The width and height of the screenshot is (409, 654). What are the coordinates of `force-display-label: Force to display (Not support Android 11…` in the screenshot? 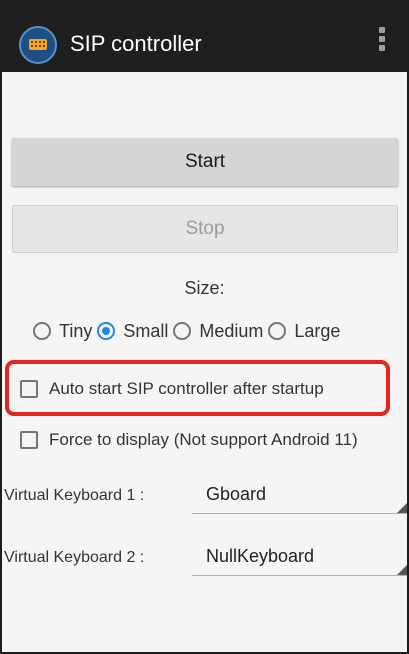 It's located at (203, 439).